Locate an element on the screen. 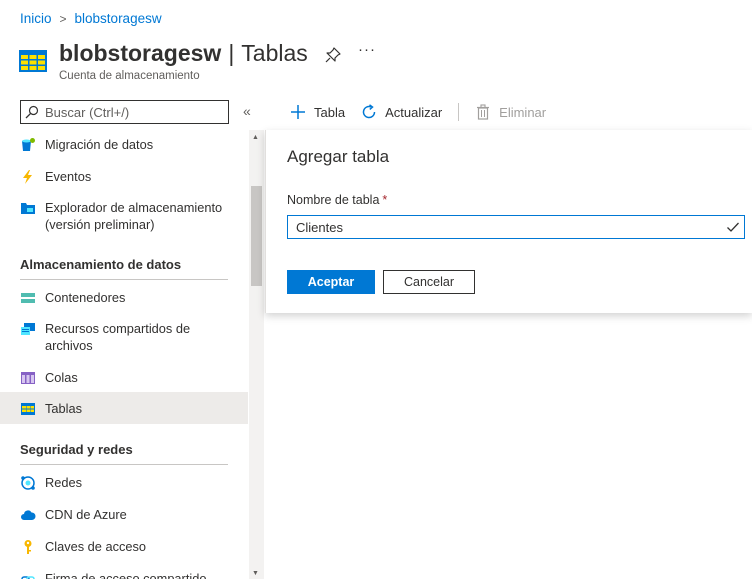 Image resolution: width=752 pixels, height=579 pixels. accept-button: Aceptar is located at coordinates (331, 282).